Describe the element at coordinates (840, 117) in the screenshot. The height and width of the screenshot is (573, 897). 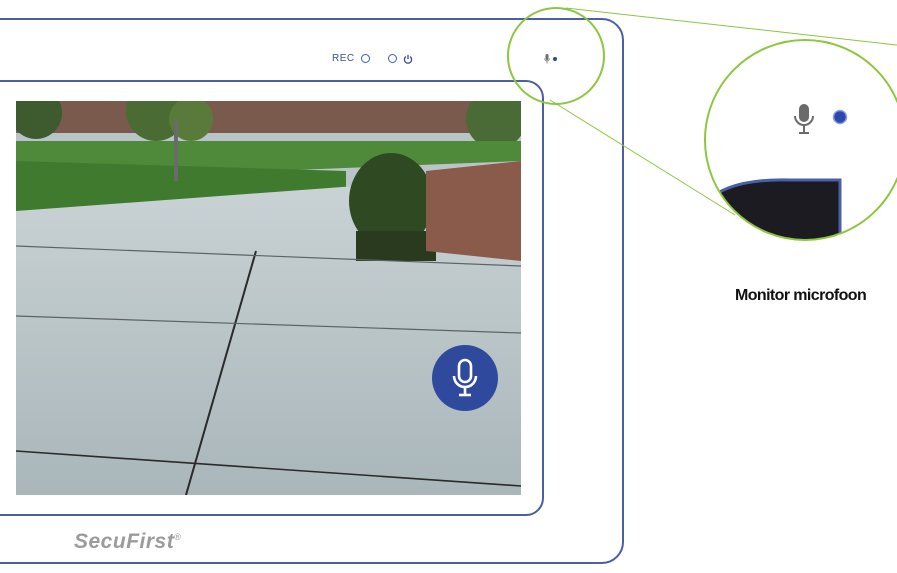
I see `zoom-mic-indicator` at that location.